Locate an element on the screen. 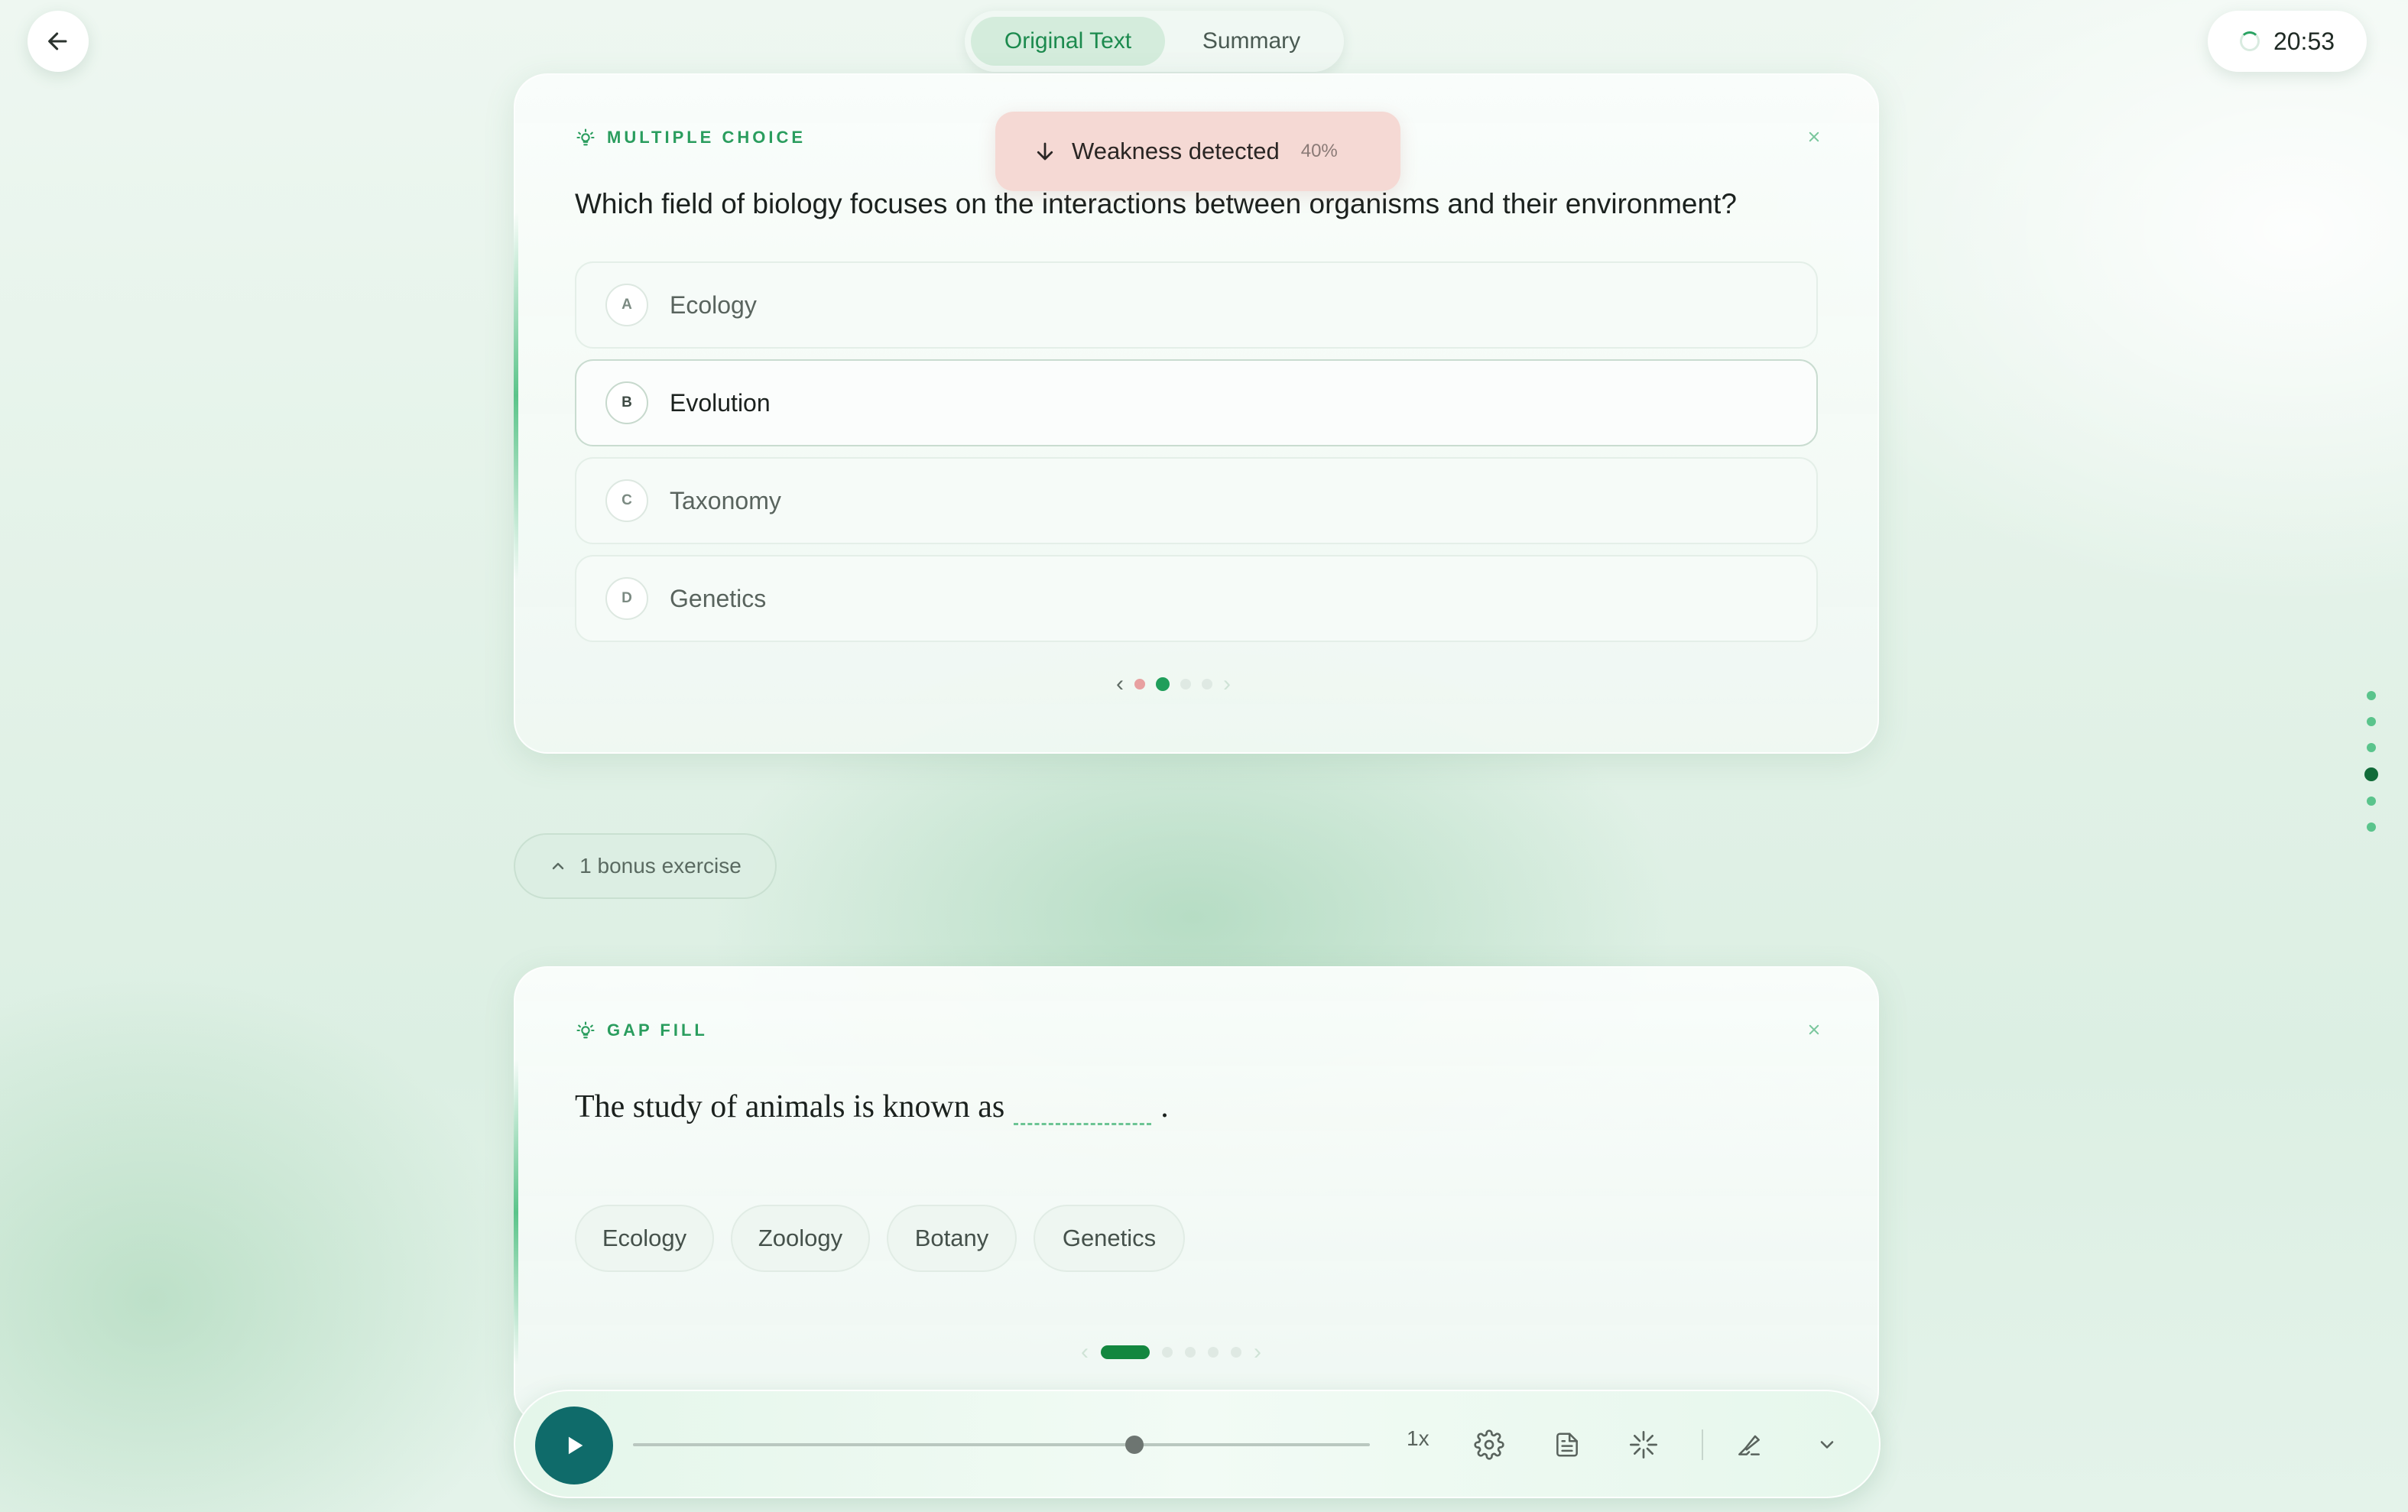 This screenshot has height=1512, width=2408. toast-percent: 40% is located at coordinates (1319, 151).